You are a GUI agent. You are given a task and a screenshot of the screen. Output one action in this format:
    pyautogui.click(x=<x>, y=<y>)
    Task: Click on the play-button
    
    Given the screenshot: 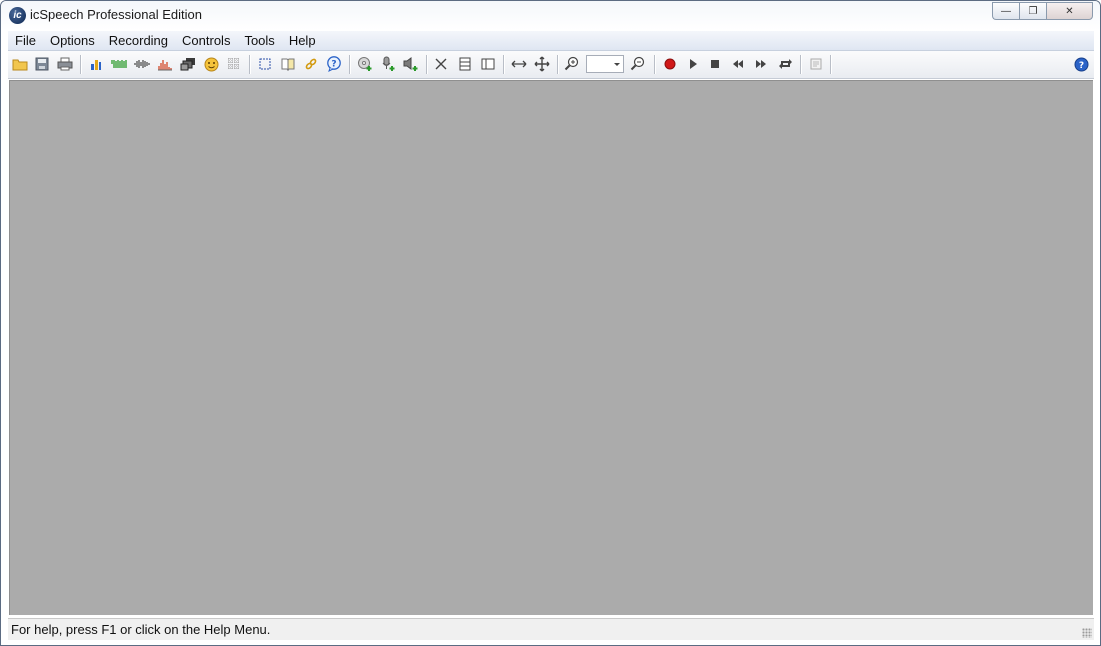 What is the action you would take?
    pyautogui.click(x=693, y=64)
    